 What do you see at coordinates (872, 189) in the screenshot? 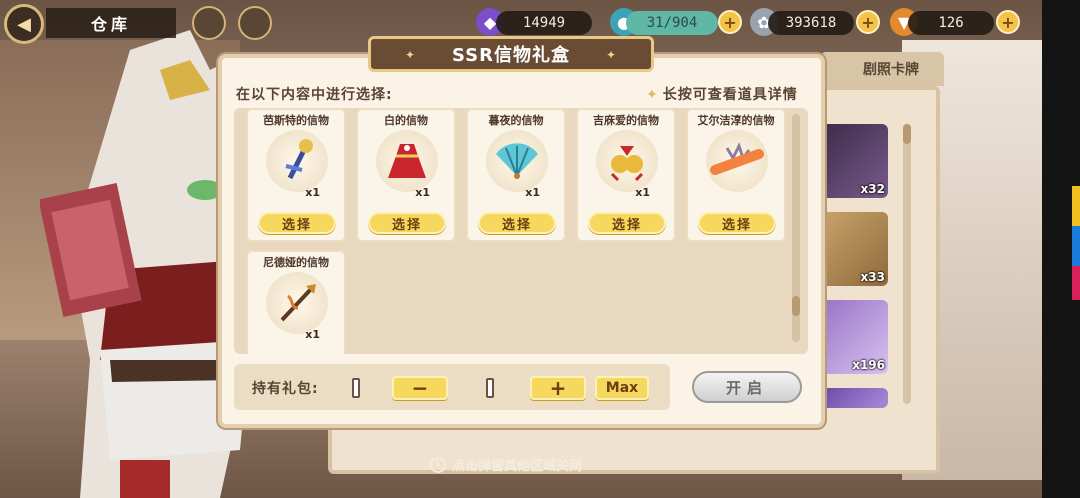
I see `item-count: x32` at bounding box center [872, 189].